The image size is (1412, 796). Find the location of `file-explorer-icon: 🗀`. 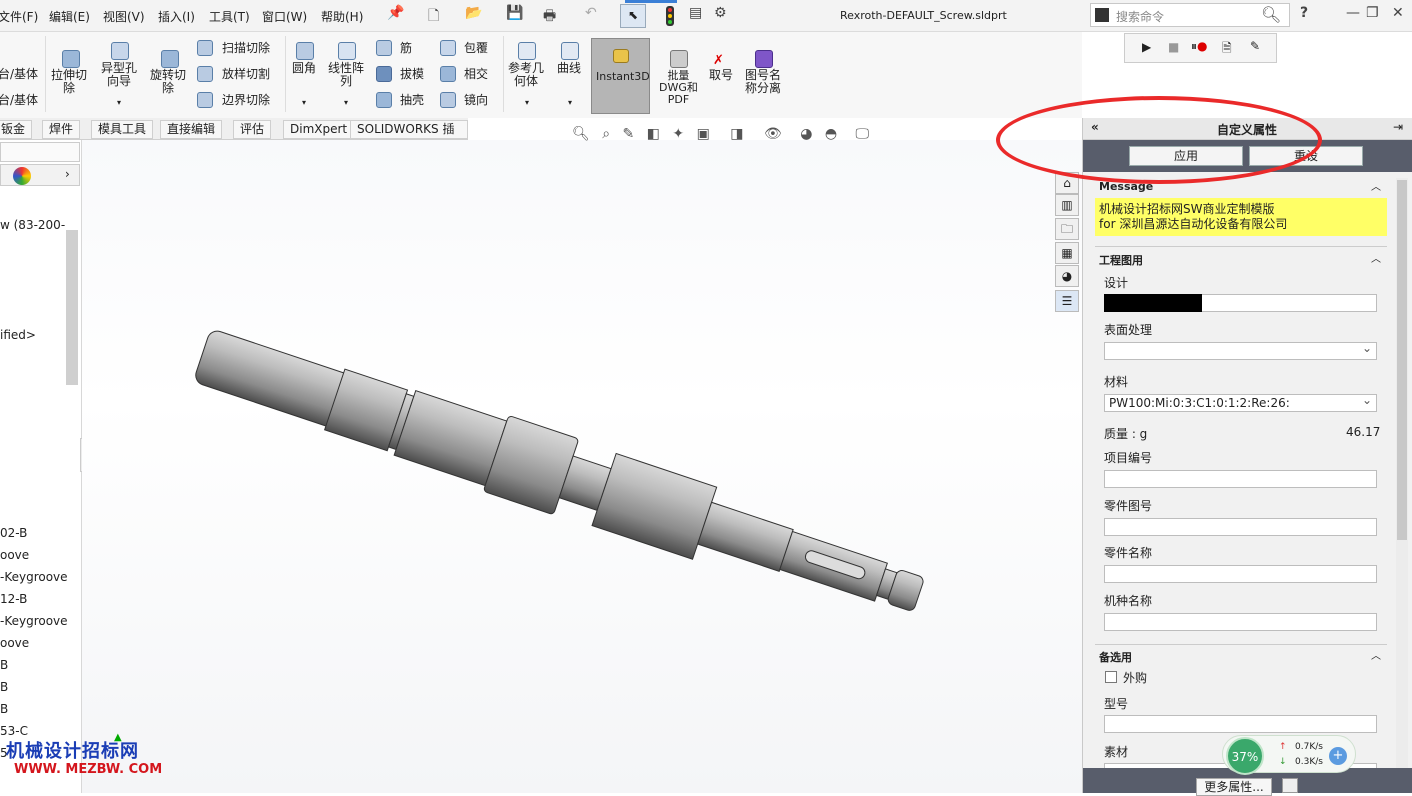

file-explorer-icon: 🗀 is located at coordinates (1067, 229).